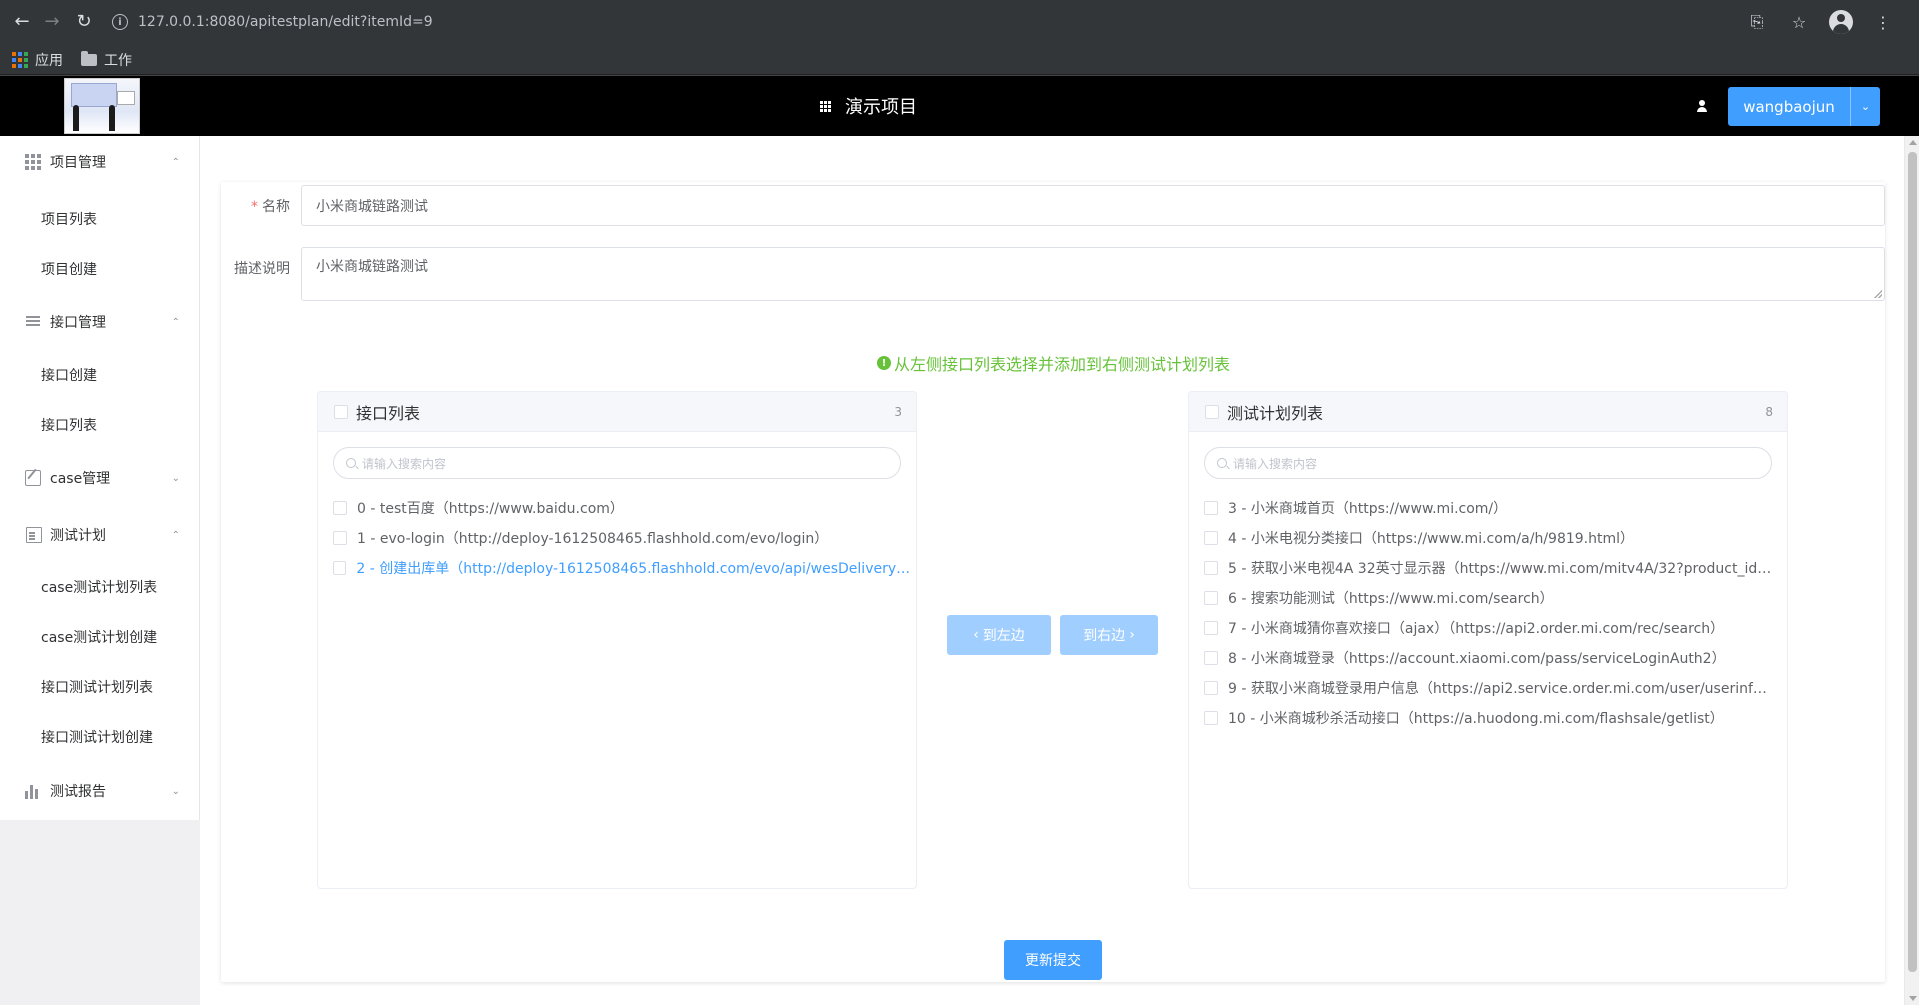 The height and width of the screenshot is (1005, 1919). I want to click on profile-avatar-icon, so click(1841, 22).